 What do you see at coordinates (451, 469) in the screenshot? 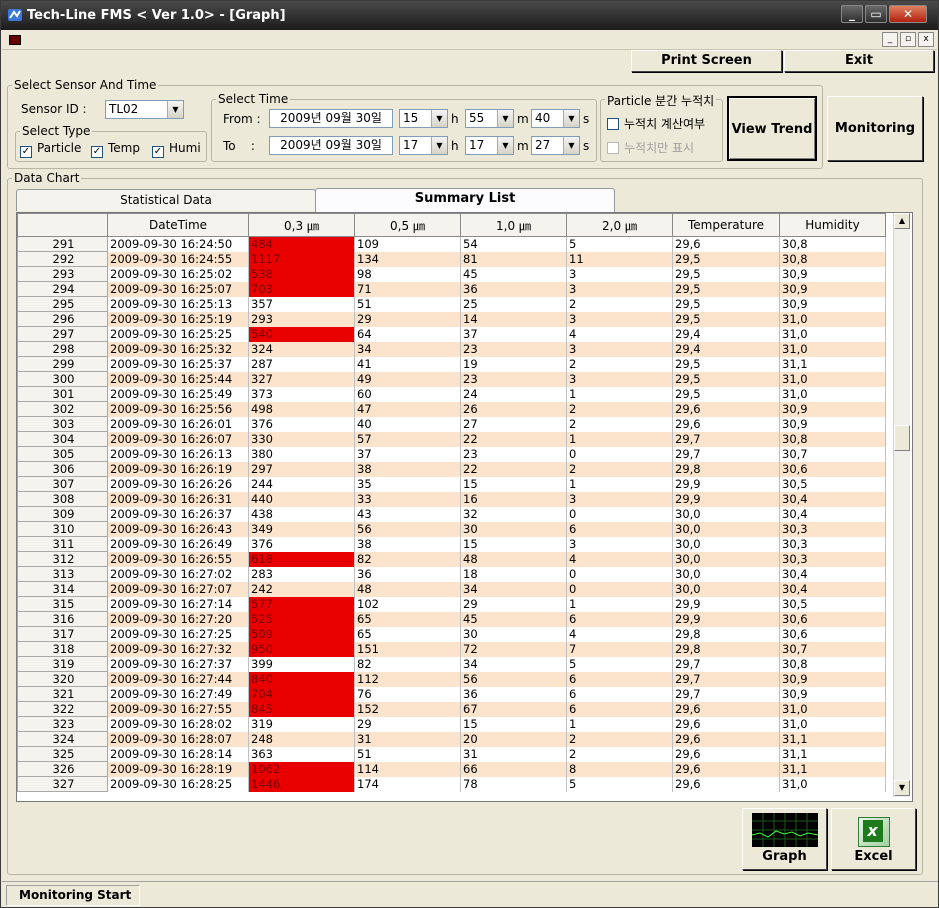
I see `table-row: 306 2009-09-30 16:26:19 297 38 22 2 29,8 30,6` at bounding box center [451, 469].